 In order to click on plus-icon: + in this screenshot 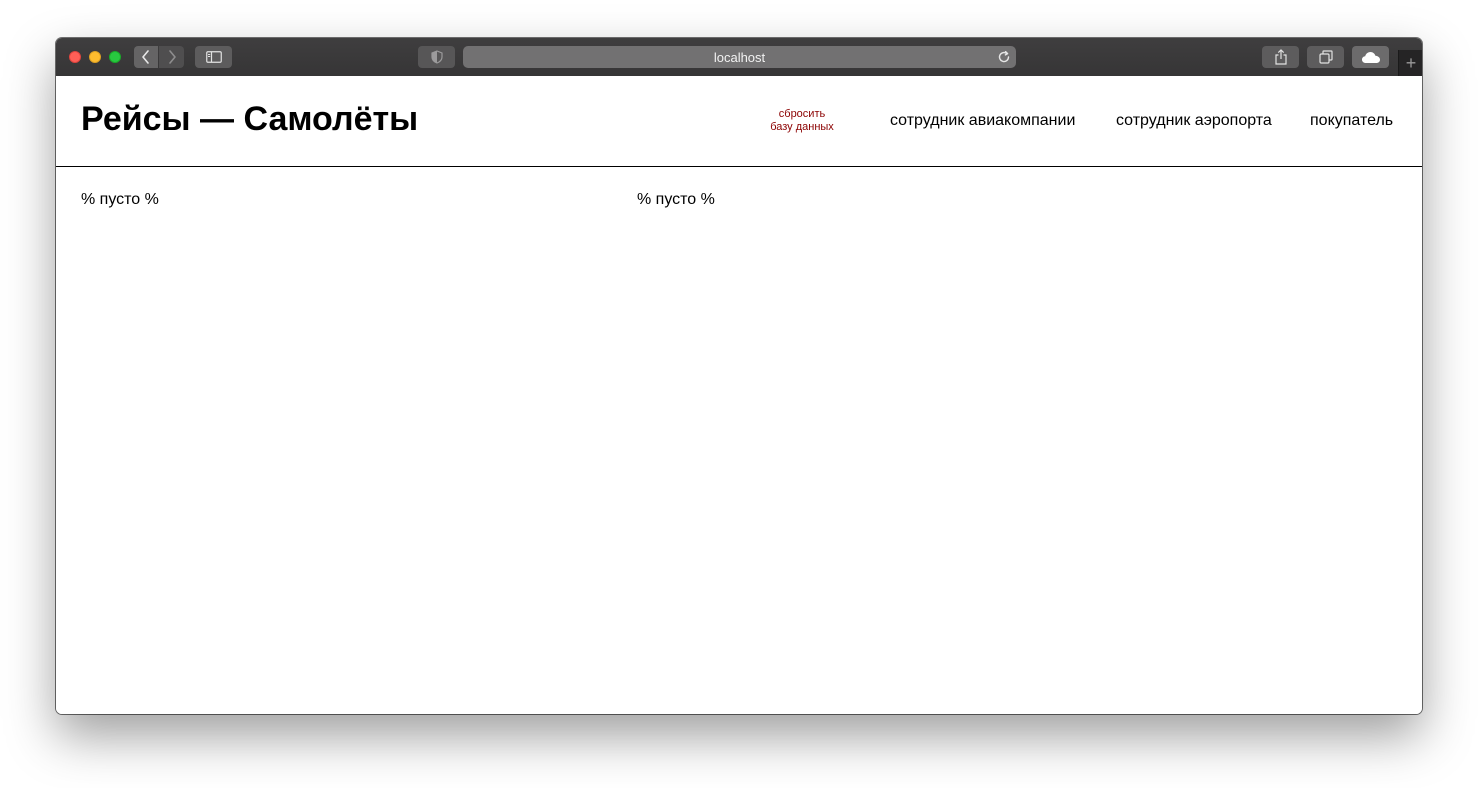, I will do `click(1411, 63)`.